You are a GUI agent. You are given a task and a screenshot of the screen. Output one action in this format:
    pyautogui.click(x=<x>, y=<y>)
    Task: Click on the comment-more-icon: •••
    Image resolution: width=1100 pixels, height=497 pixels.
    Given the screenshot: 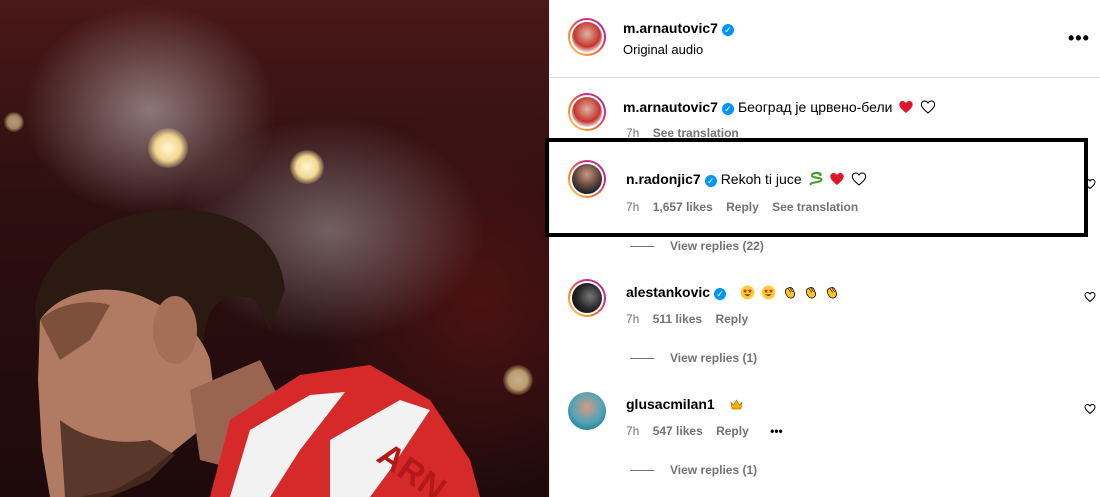 What is the action you would take?
    pyautogui.click(x=776, y=431)
    